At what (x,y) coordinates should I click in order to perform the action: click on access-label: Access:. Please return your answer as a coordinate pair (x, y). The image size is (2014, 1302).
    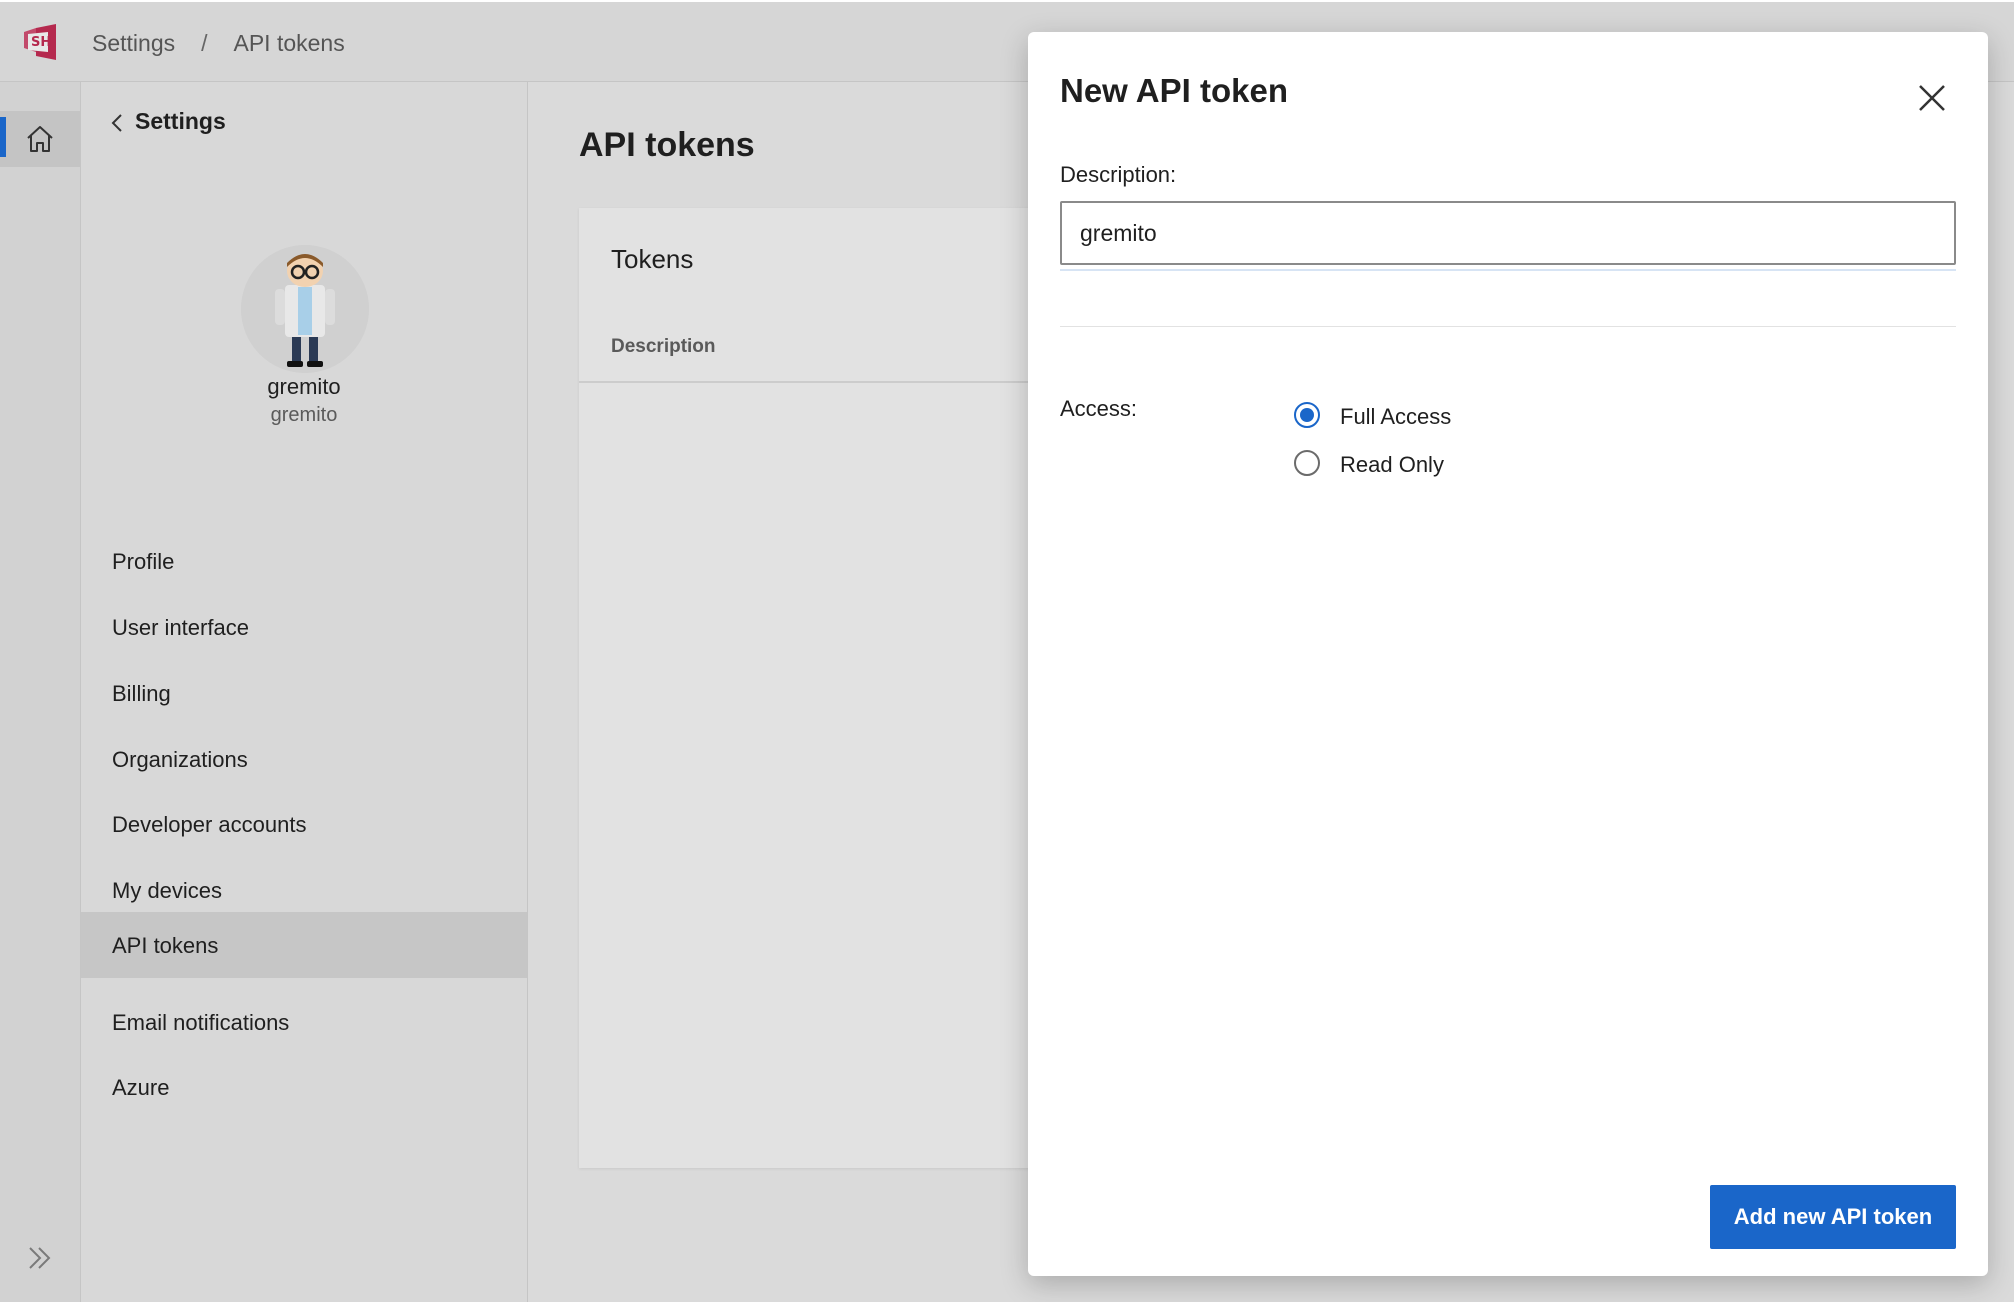
    Looking at the image, I should click on (1099, 408).